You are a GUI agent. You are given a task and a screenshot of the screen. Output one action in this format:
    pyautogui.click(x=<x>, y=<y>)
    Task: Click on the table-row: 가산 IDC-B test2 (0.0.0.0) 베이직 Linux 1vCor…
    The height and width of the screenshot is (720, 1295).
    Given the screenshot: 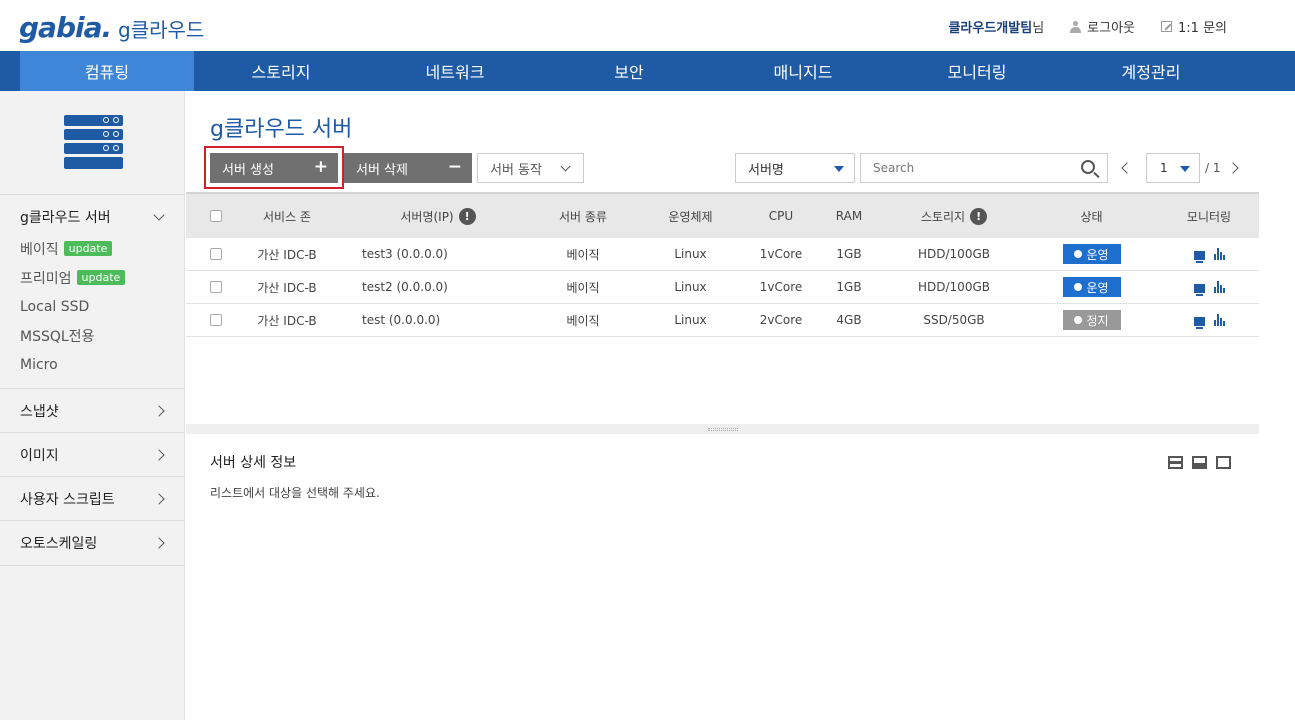 What is the action you would take?
    pyautogui.click(x=722, y=287)
    